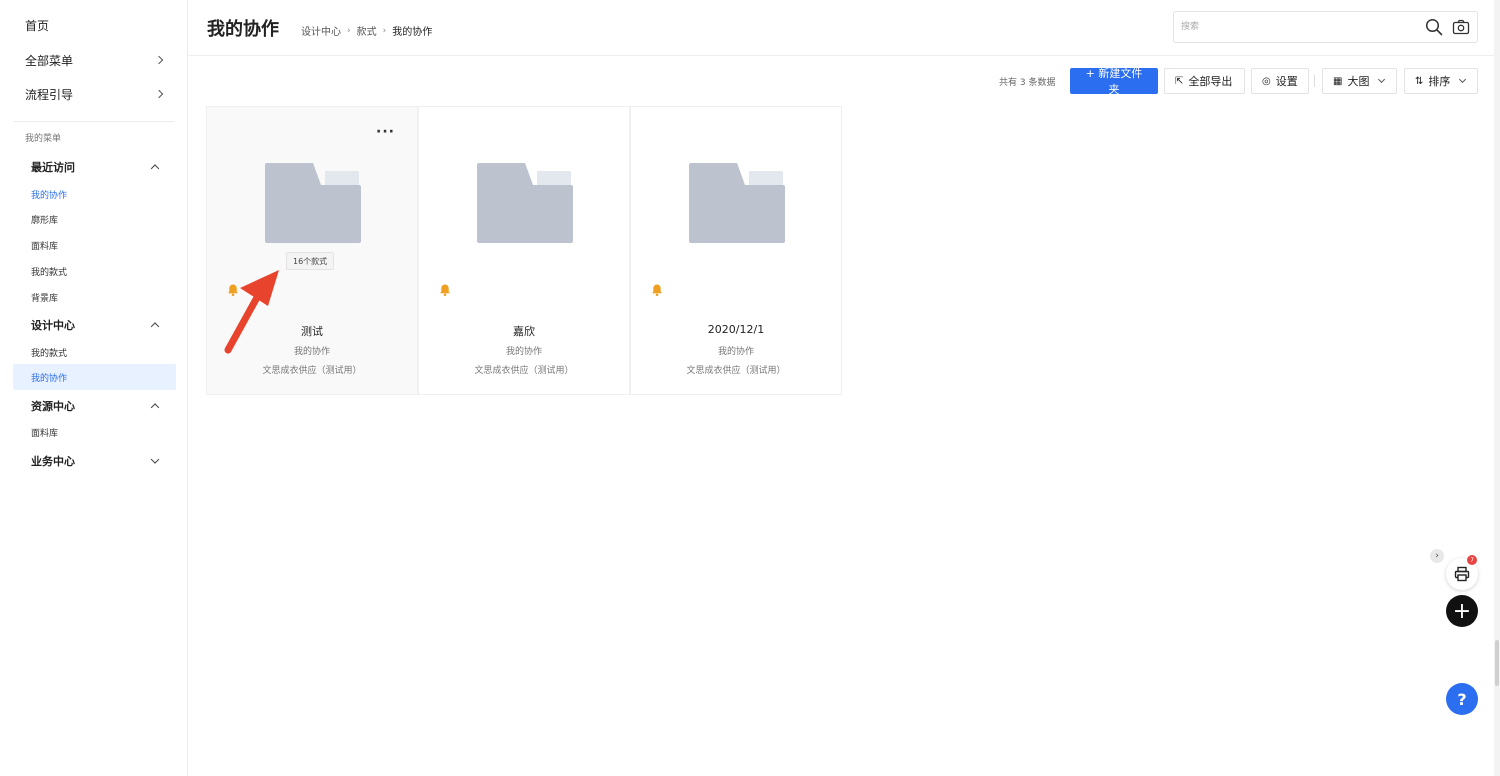  What do you see at coordinates (37, 25) in the screenshot?
I see `sidebar-item-label: 首页` at bounding box center [37, 25].